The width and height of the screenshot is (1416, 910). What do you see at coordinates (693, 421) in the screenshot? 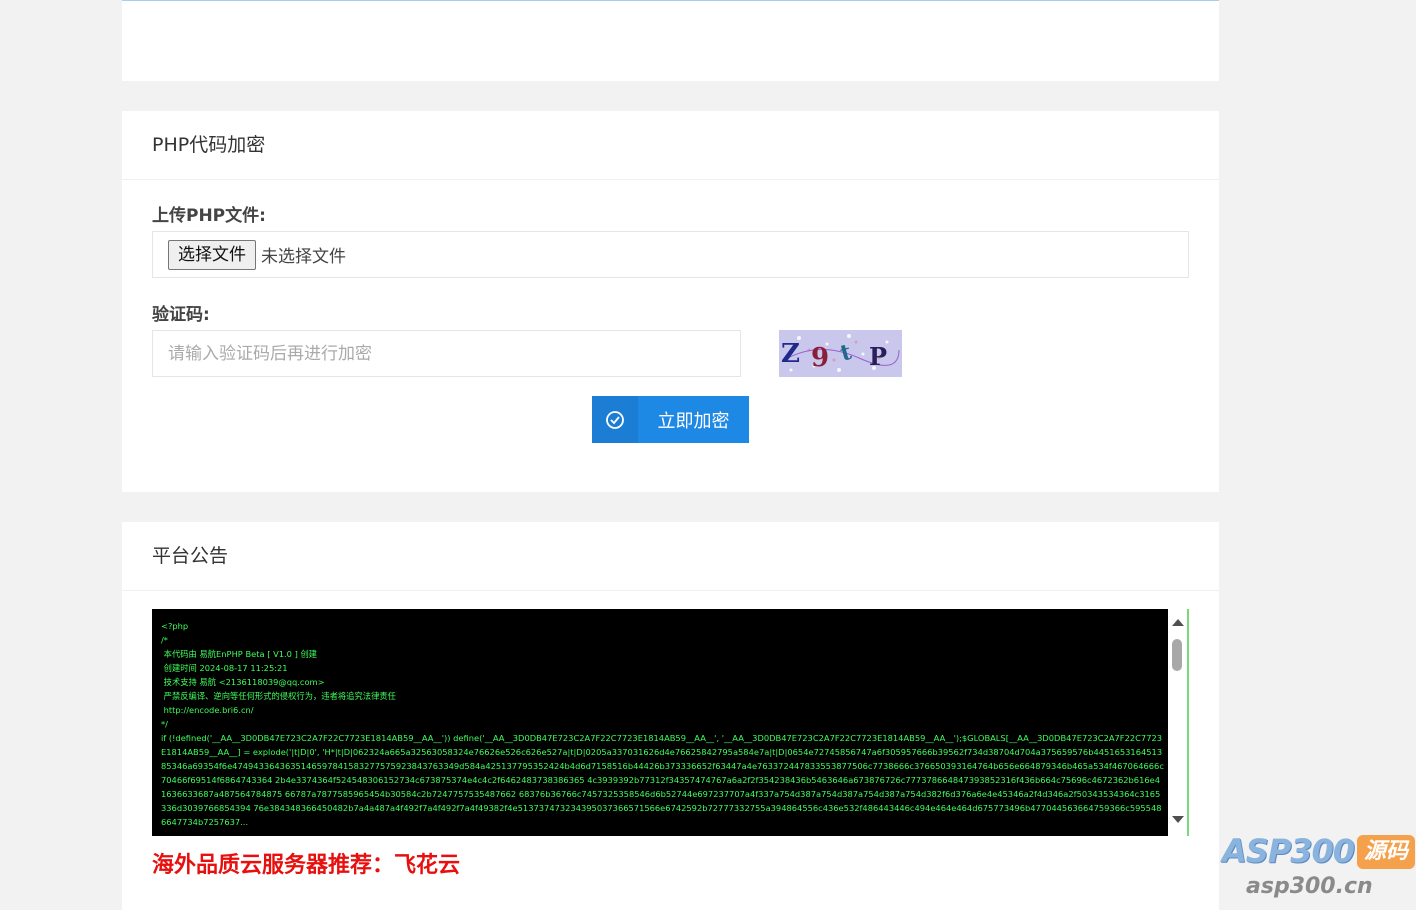
I see `encrypt-submit-label: 立即加密` at bounding box center [693, 421].